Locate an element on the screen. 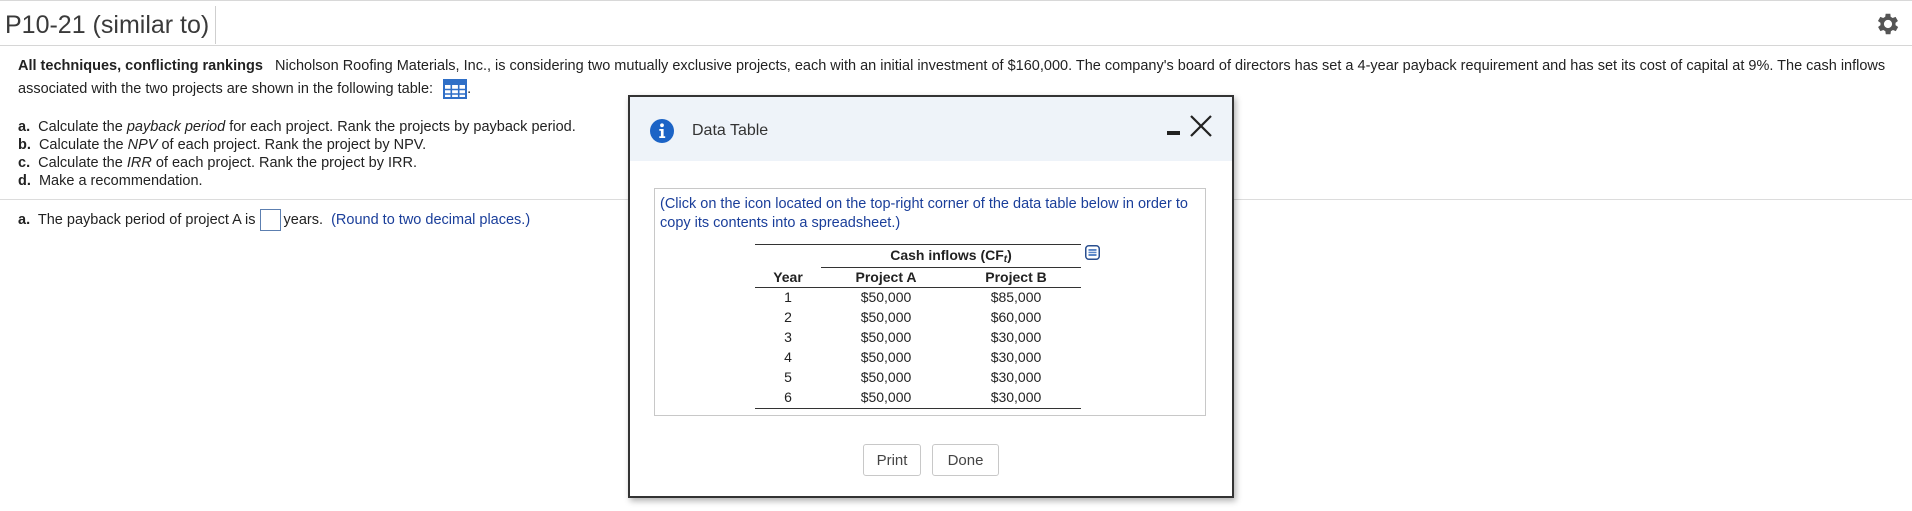 The image size is (1912, 511). column-header-project-b: Project B is located at coordinates (1016, 277).